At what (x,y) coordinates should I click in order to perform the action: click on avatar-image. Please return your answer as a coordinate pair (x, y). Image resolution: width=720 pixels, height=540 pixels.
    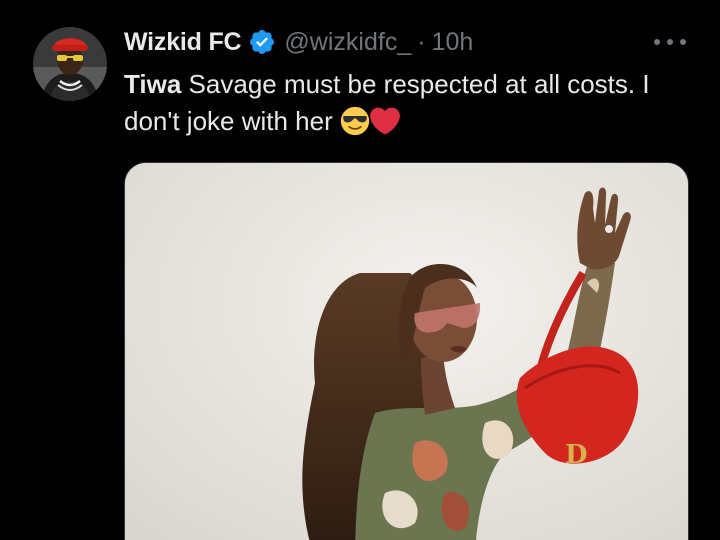
    Looking at the image, I should click on (70, 64).